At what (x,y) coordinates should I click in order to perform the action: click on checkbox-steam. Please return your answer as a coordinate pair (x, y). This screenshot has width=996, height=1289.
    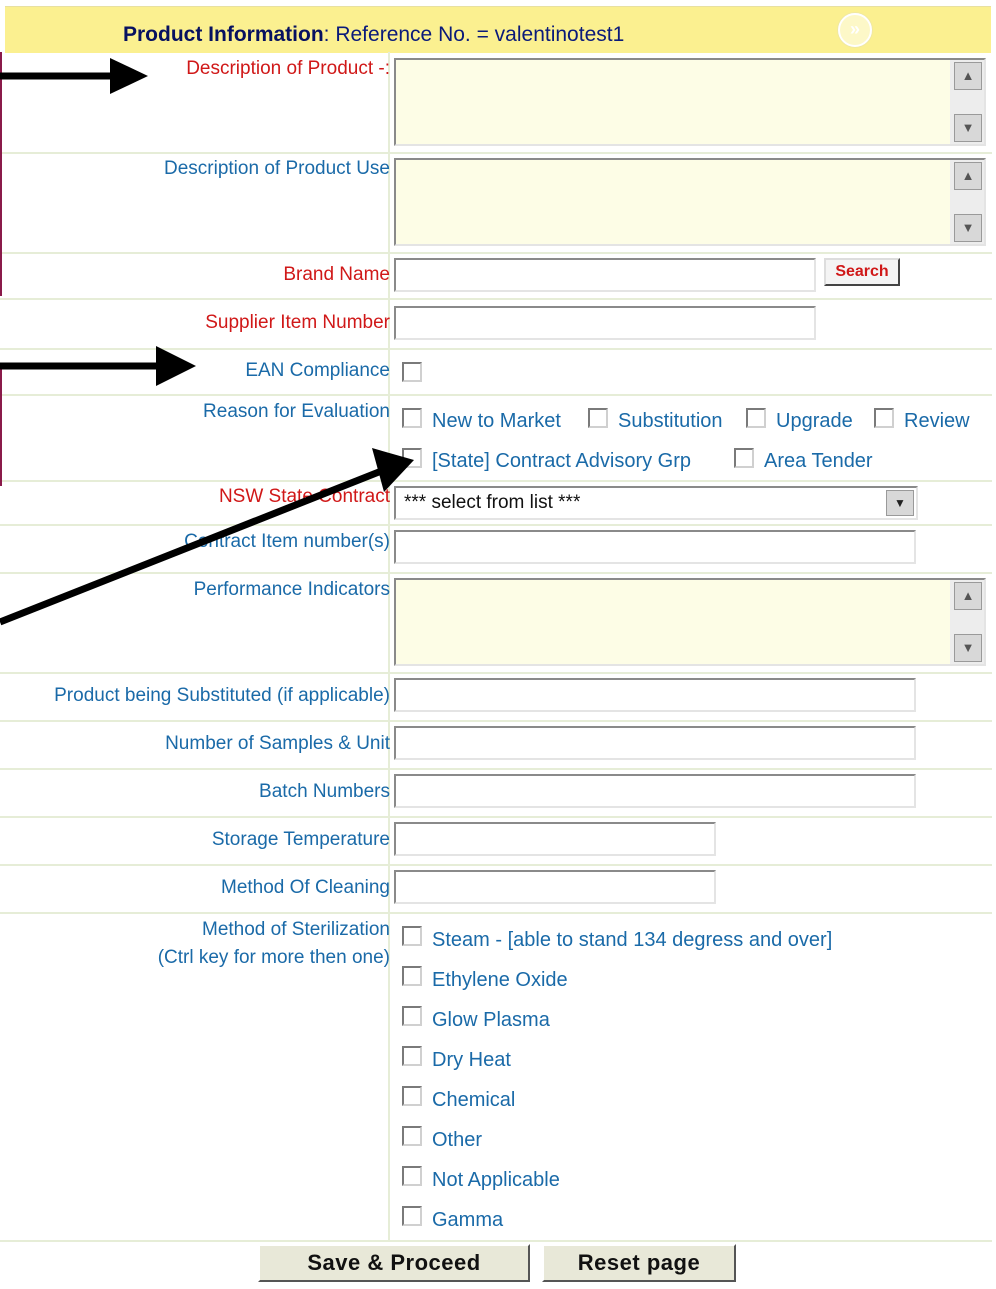
    Looking at the image, I should click on (412, 936).